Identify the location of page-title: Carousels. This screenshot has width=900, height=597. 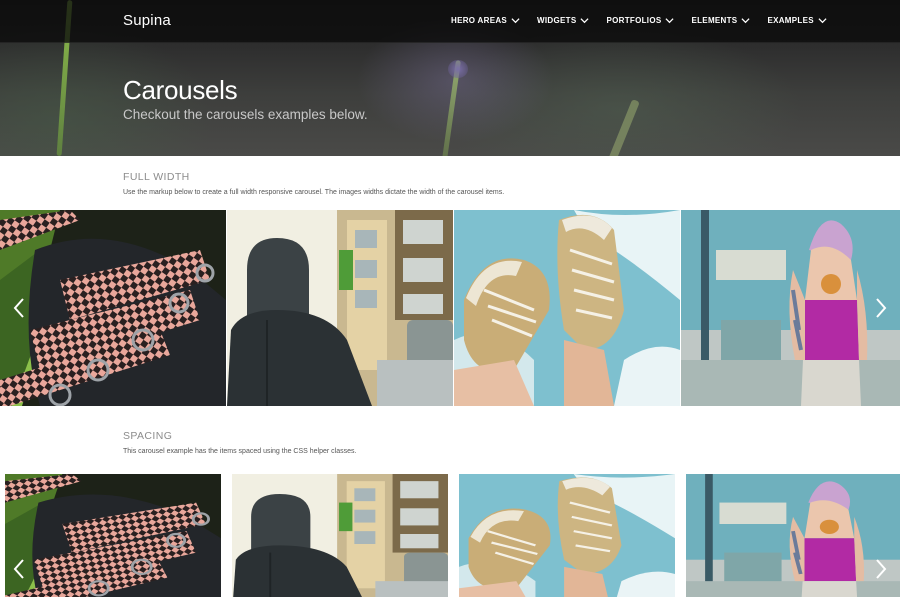
(180, 90).